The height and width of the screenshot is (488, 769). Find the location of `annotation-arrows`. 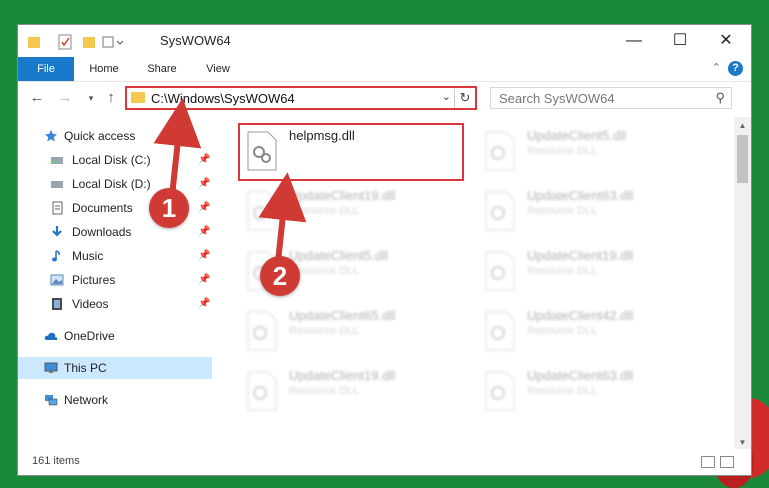

annotation-arrows is located at coordinates (230, 180).